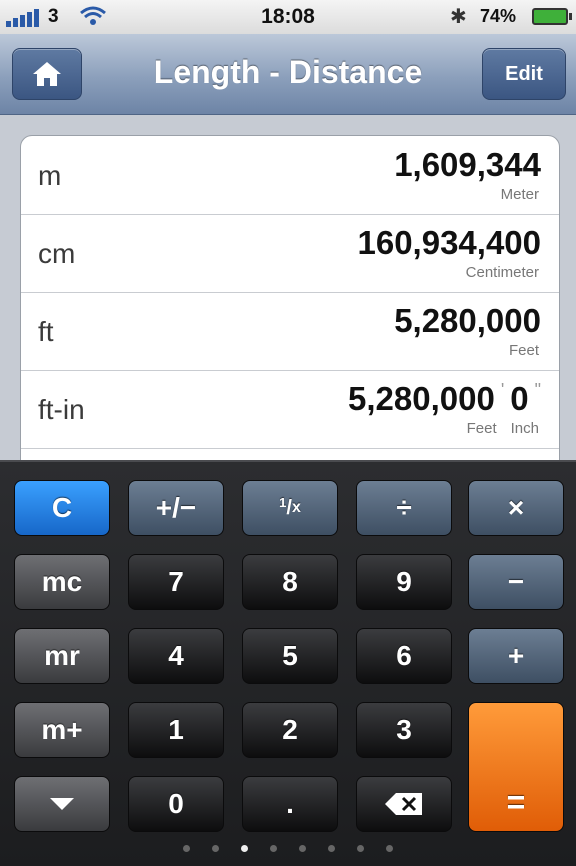 The height and width of the screenshot is (866, 576). I want to click on list-item-meter: m 1,609,344 Meter, so click(290, 175).